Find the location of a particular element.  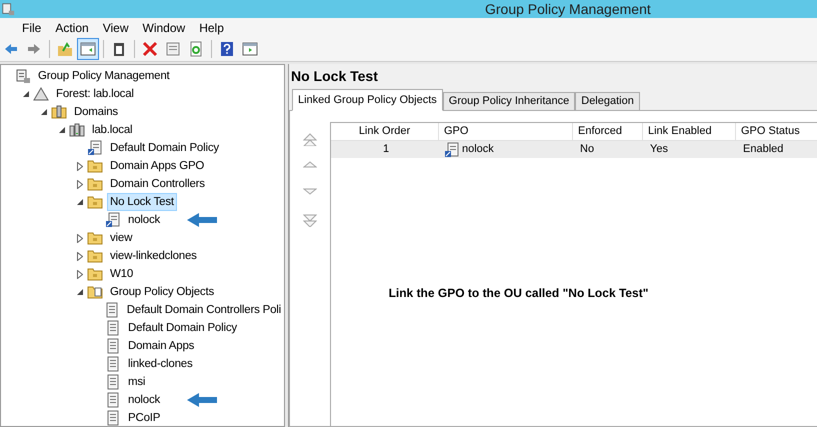

back-arrow-icon is located at coordinates (11, 49).